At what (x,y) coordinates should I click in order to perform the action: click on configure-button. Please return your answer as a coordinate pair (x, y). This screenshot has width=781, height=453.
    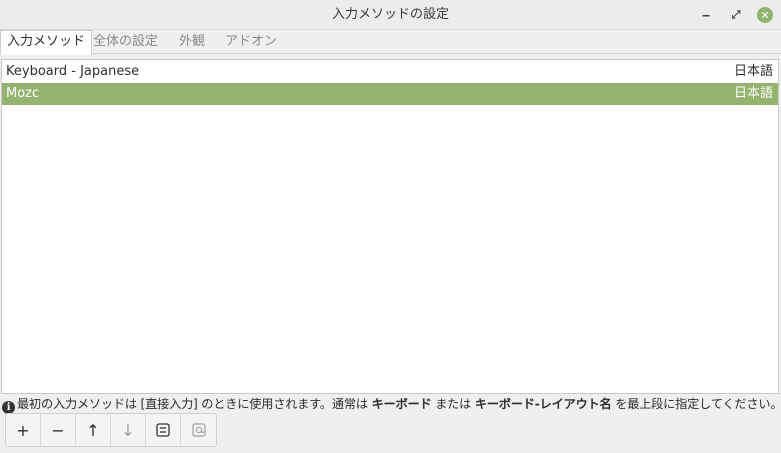
    Looking at the image, I should click on (163, 430).